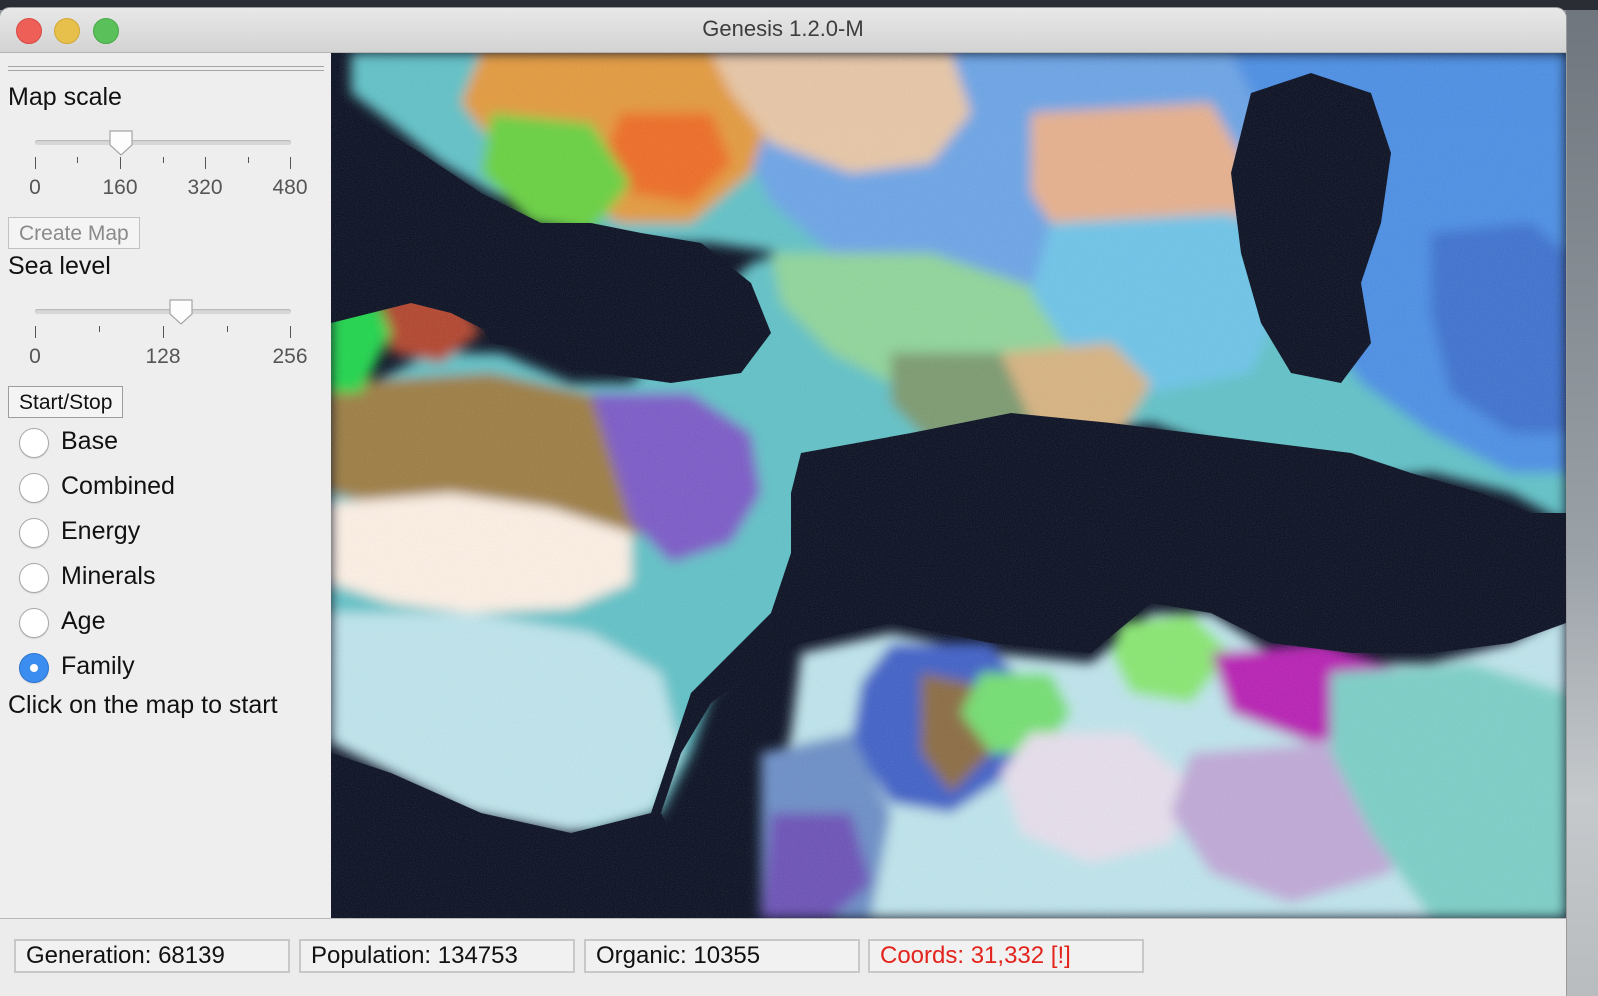  I want to click on start-hint: Click on the map to start, so click(143, 705).